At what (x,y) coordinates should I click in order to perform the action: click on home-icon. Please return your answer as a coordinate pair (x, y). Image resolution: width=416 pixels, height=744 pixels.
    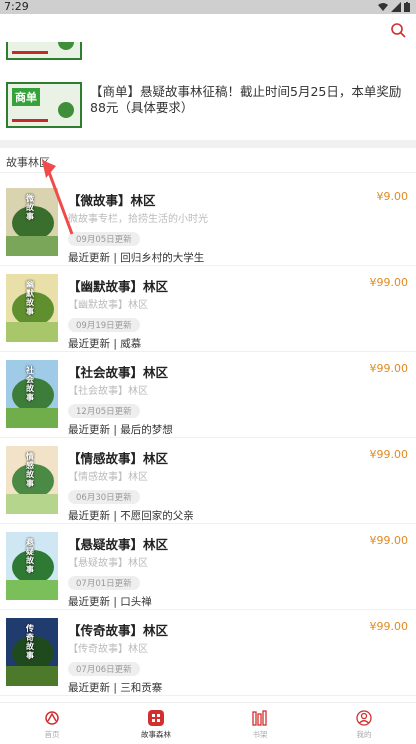
    Looking at the image, I should click on (52, 718).